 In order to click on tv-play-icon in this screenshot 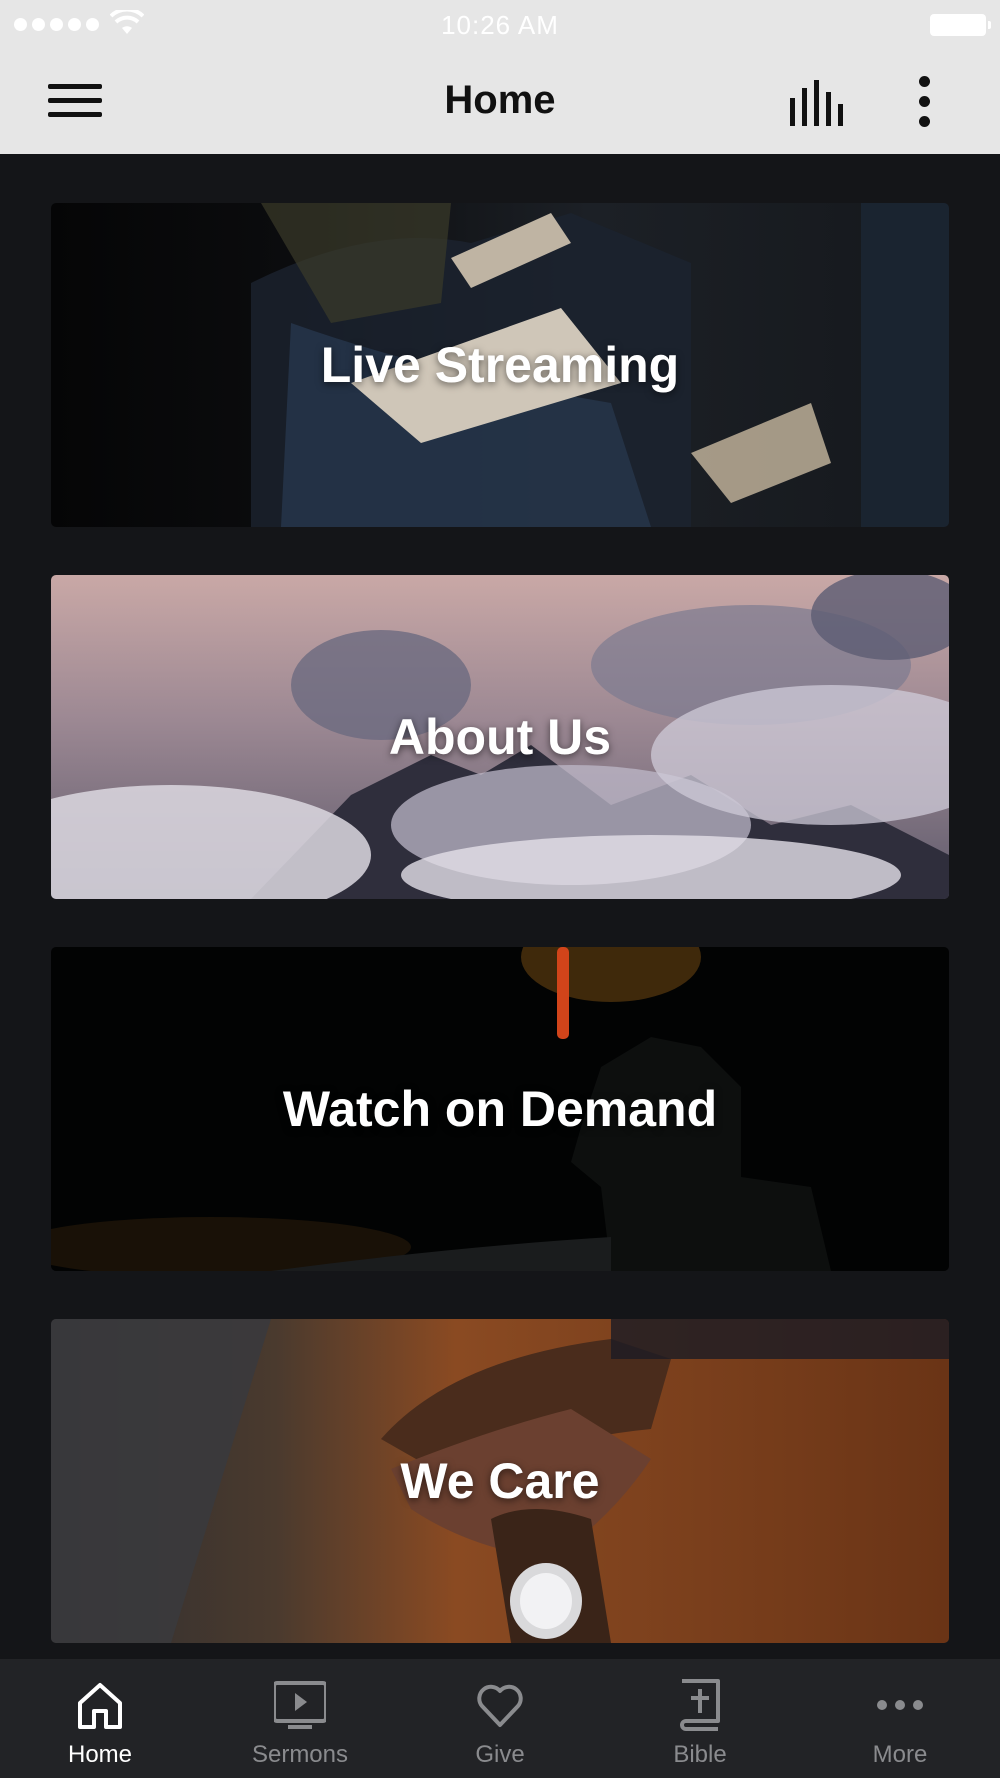, I will do `click(300, 1705)`.